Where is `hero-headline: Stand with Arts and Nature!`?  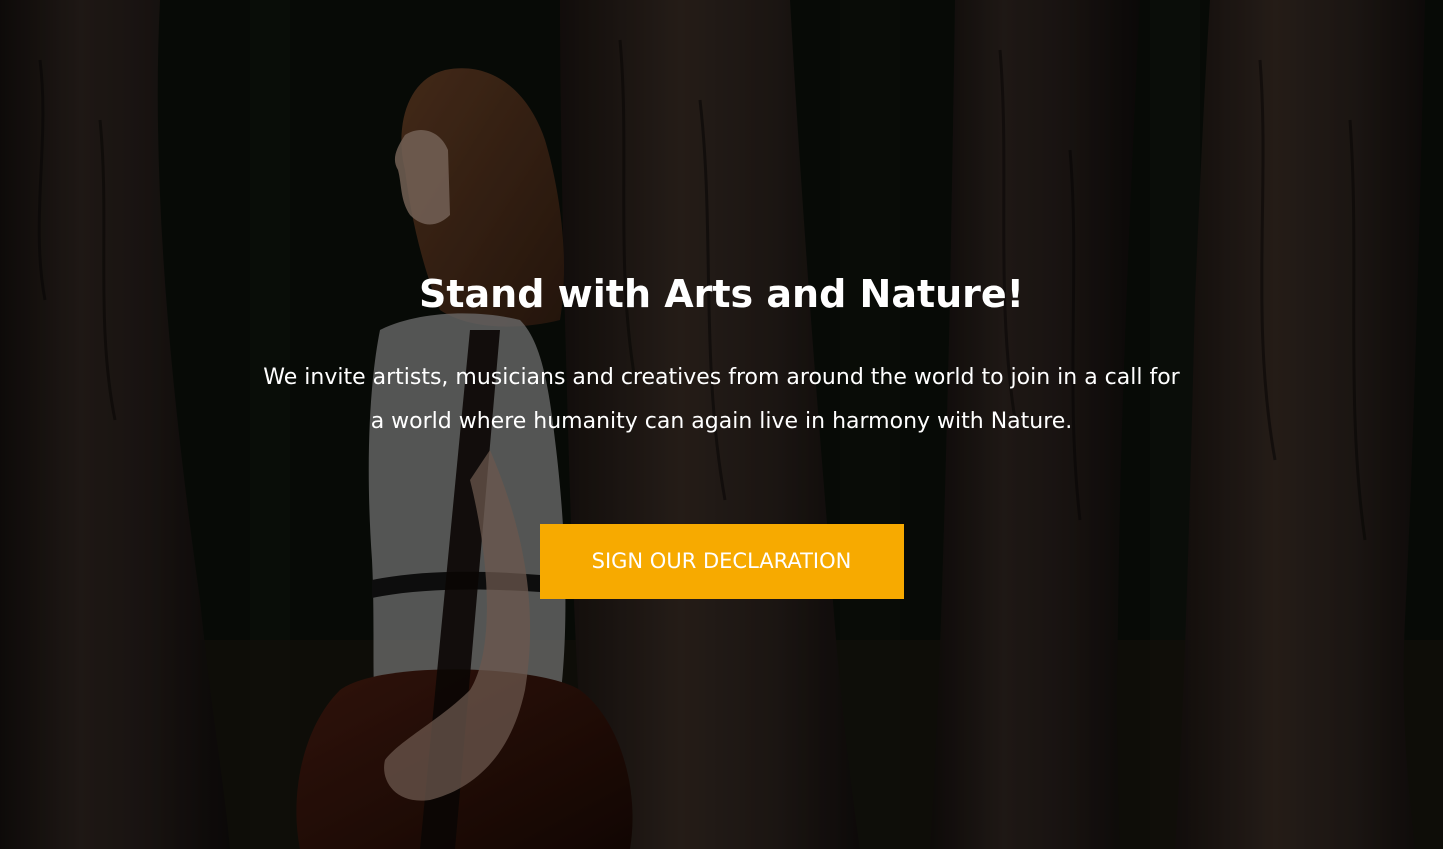 hero-headline: Stand with Arts and Nature! is located at coordinates (721, 294).